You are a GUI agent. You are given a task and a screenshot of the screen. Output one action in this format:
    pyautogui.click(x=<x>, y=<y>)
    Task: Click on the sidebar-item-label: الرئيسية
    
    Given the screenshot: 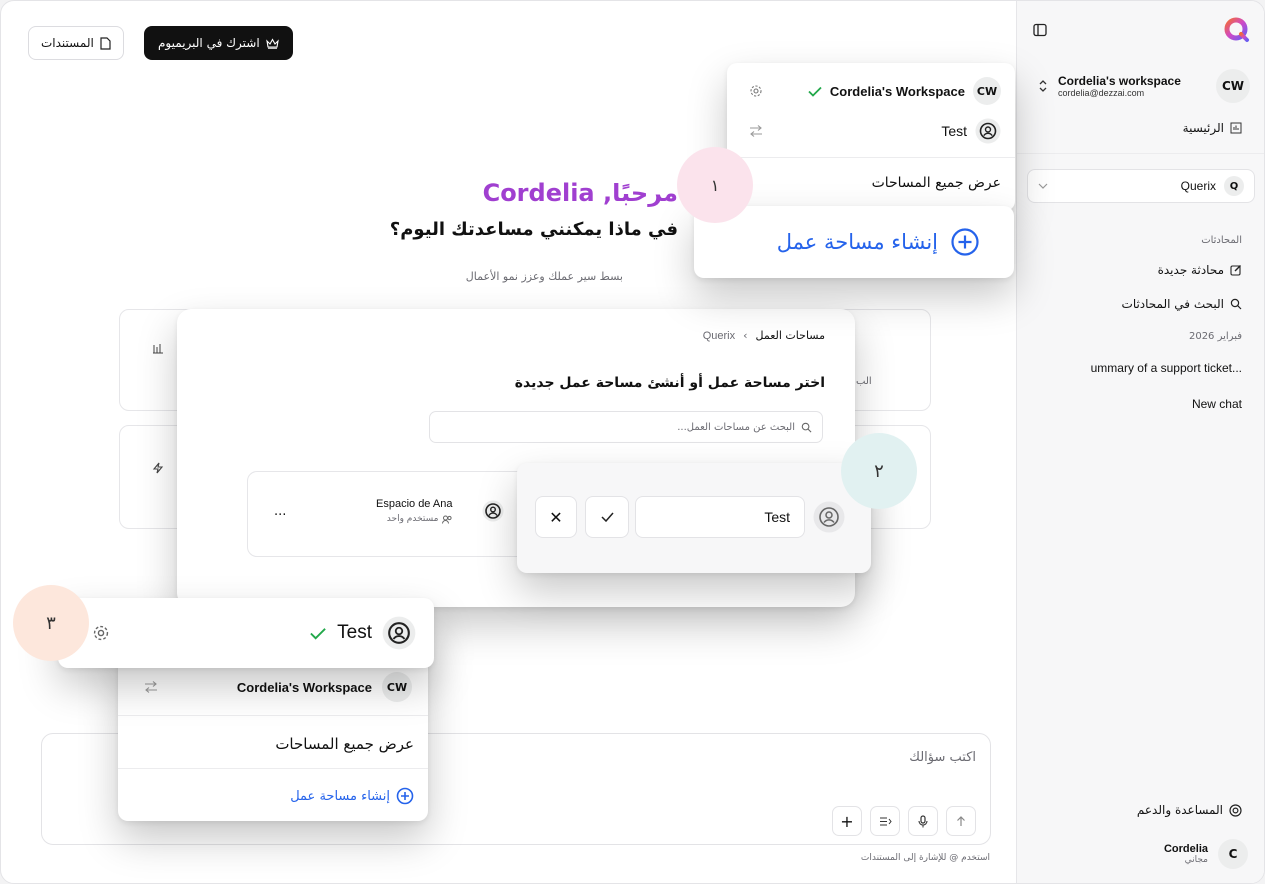 What is the action you would take?
    pyautogui.click(x=1203, y=128)
    